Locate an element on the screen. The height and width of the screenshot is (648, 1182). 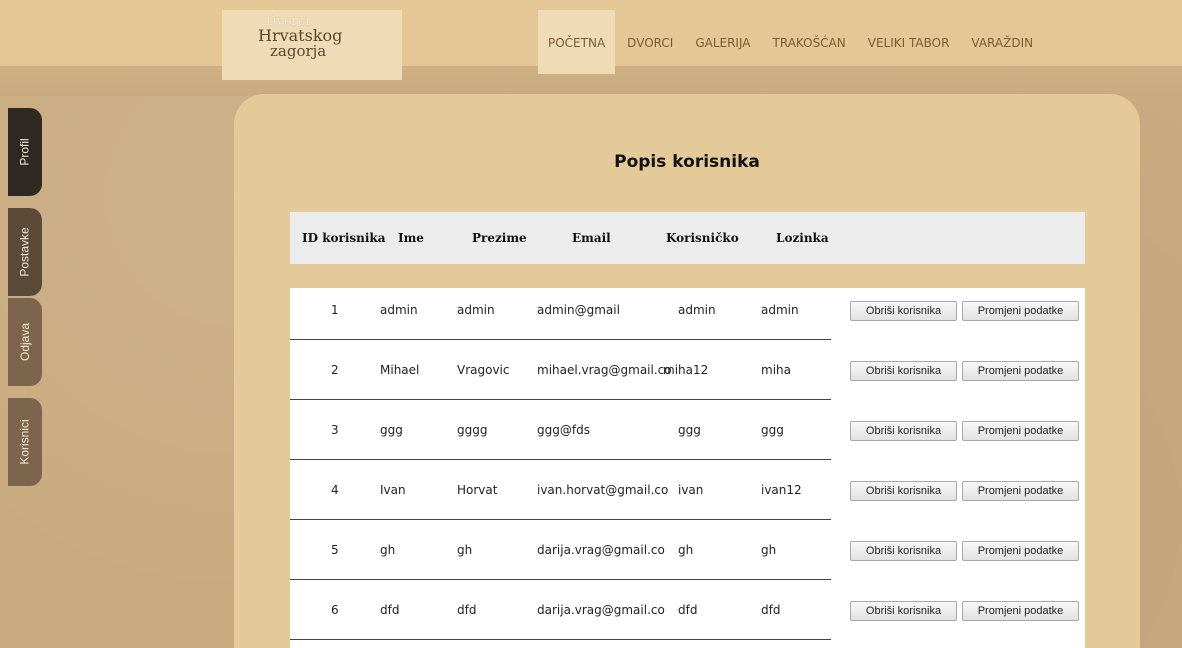
cell-korisnicko: dfd is located at coordinates (688, 610).